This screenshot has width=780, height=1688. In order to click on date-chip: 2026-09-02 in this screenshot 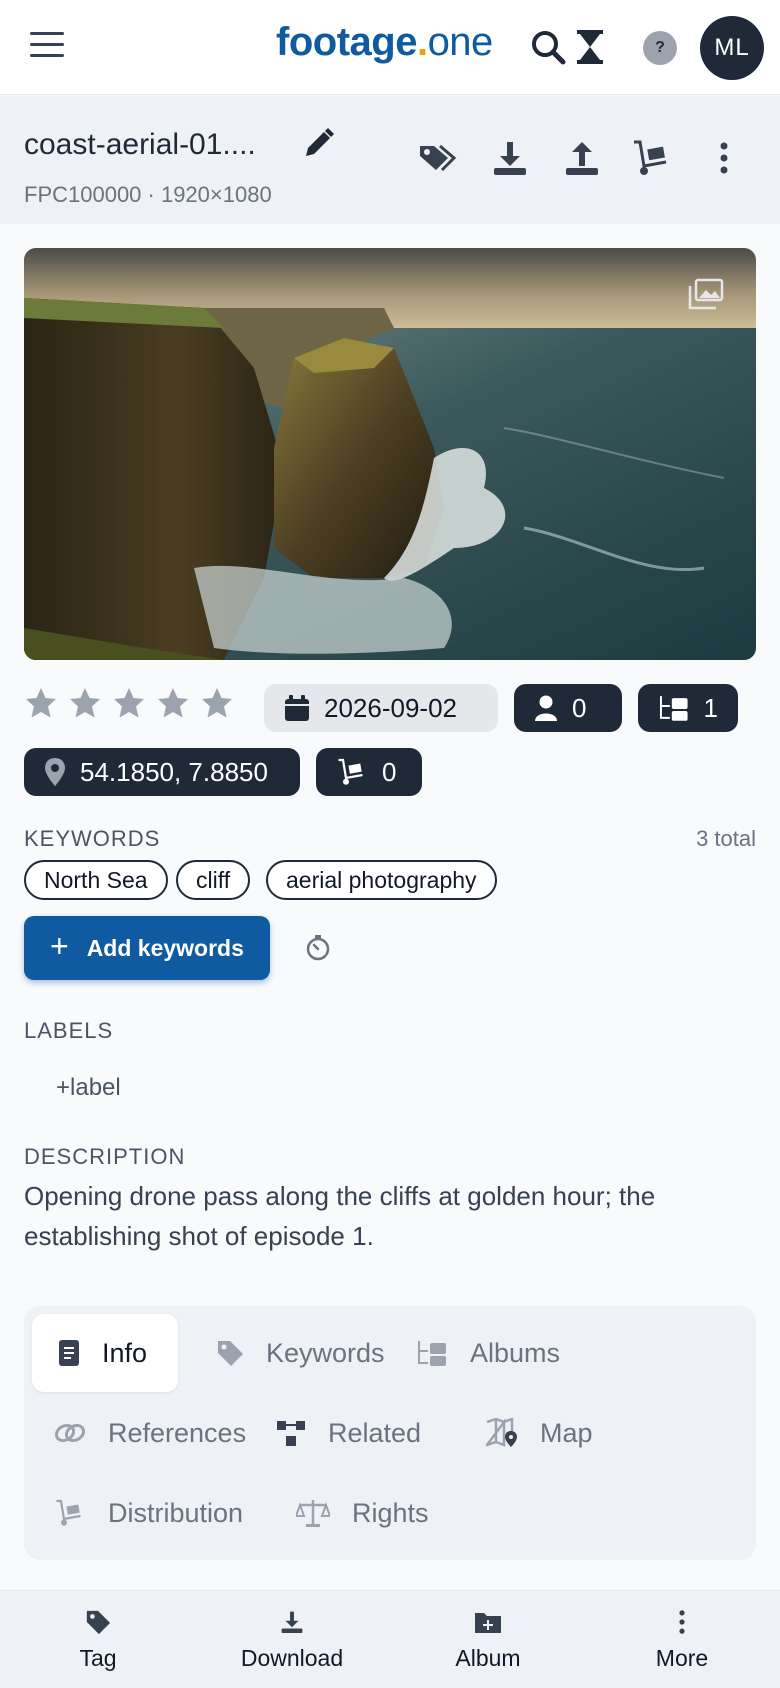, I will do `click(381, 708)`.